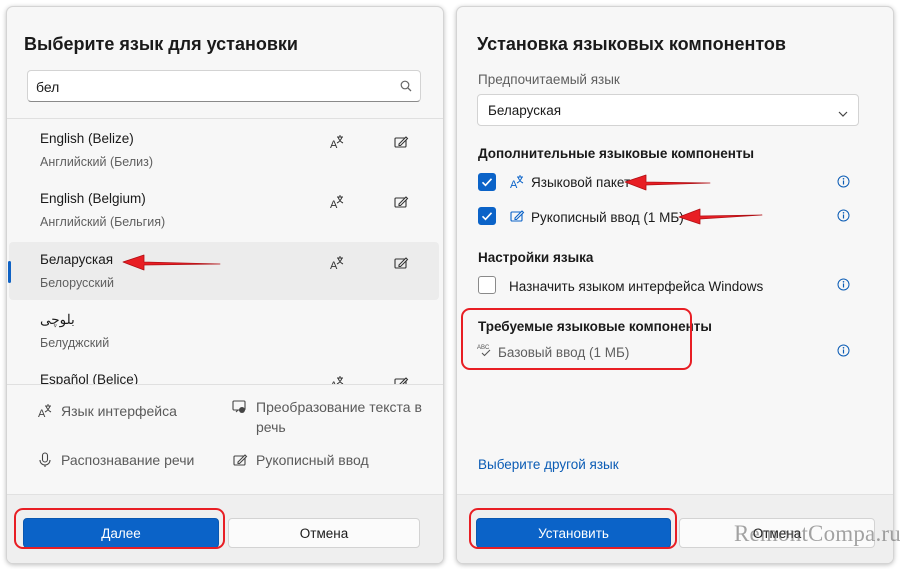  What do you see at coordinates (119, 528) in the screenshot?
I see `highlight-next-button` at bounding box center [119, 528].